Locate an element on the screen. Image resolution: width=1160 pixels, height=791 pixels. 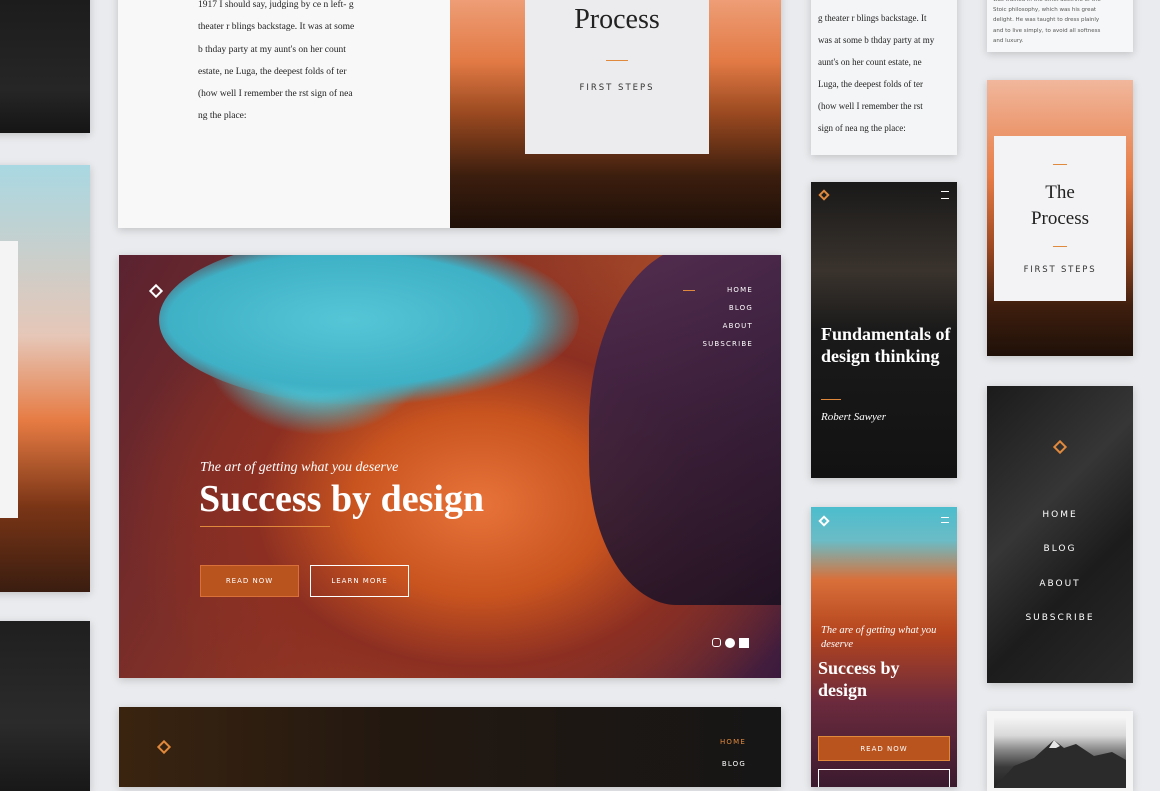
right-menu-home: HOME is located at coordinates (1060, 515).